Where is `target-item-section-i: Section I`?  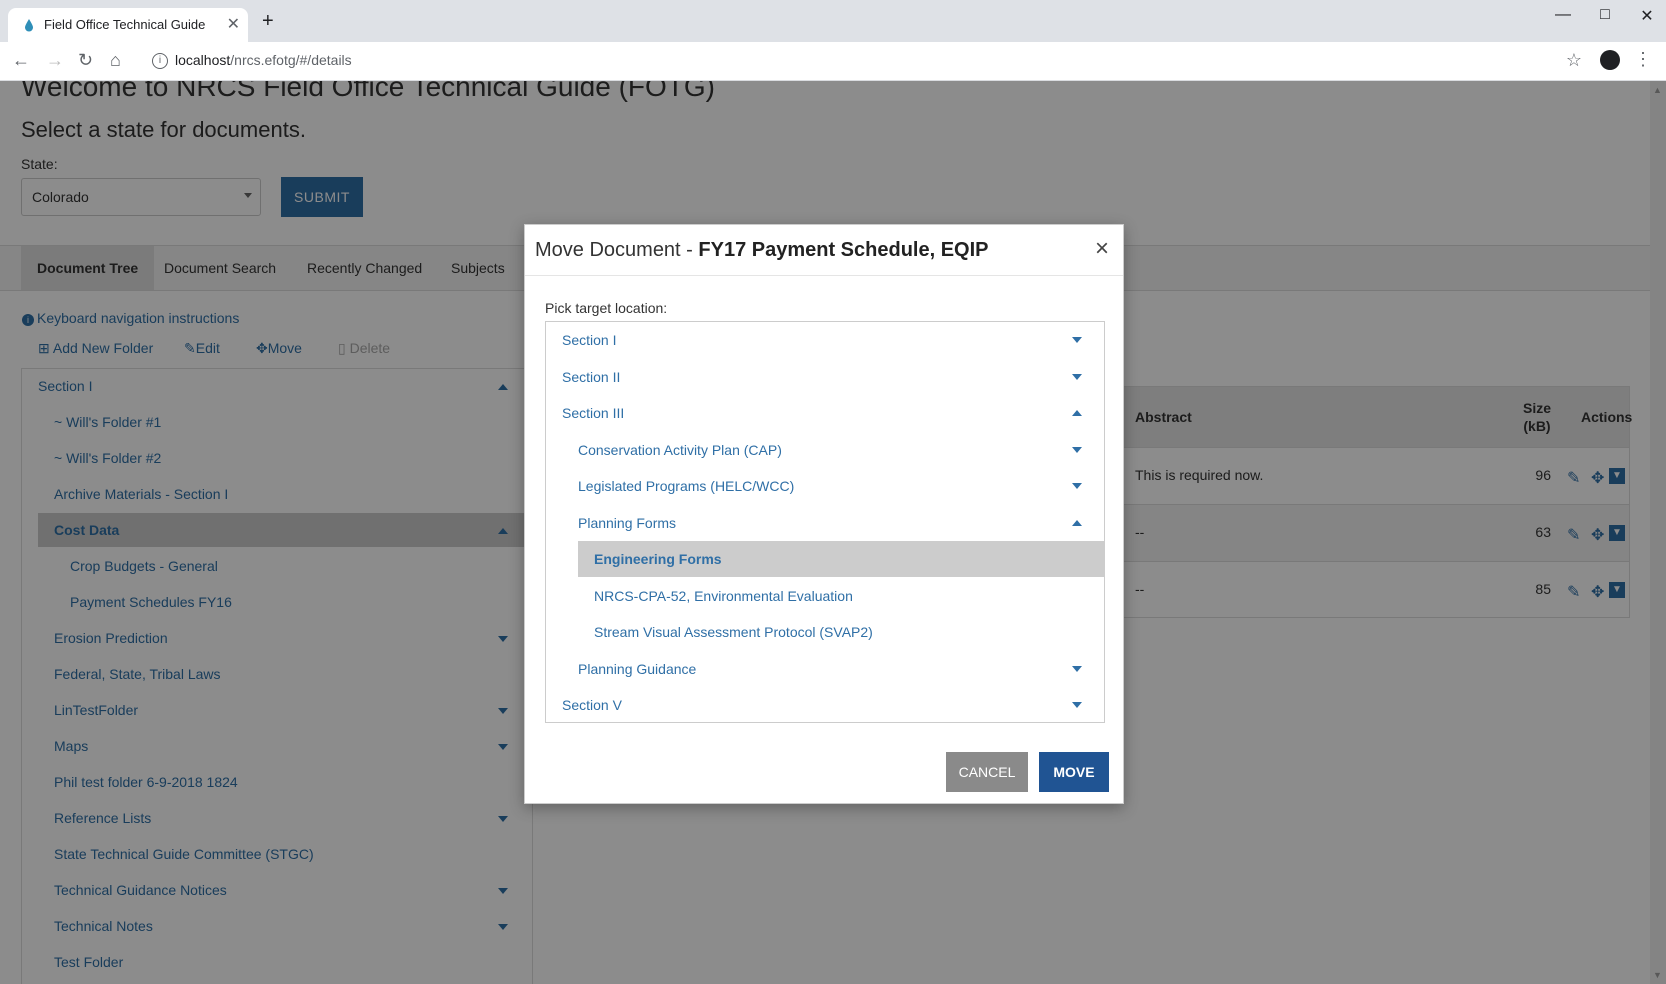 target-item-section-i: Section I is located at coordinates (833, 340).